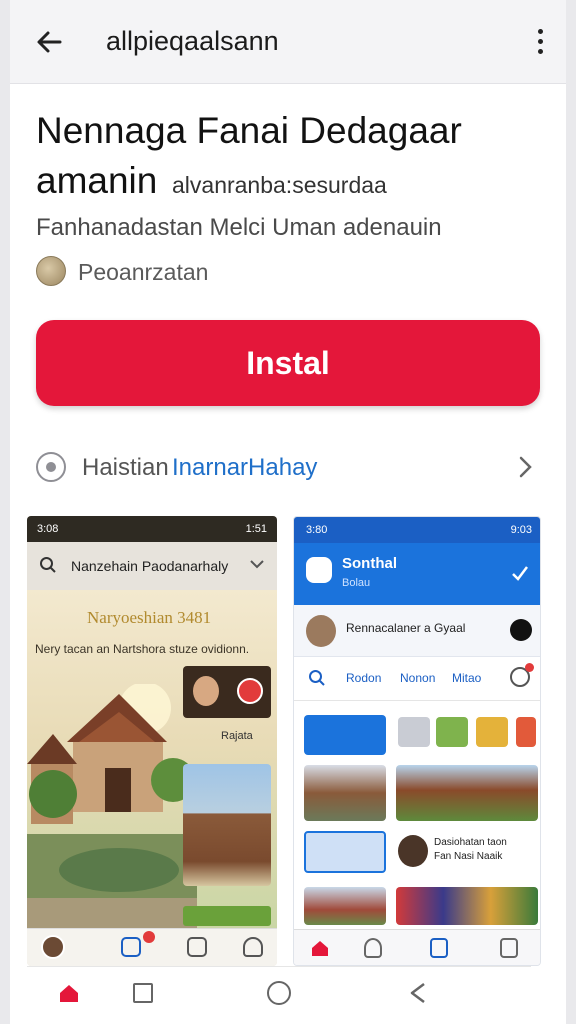 This screenshot has width=576, height=1024. Describe the element at coordinates (288, 363) in the screenshot. I see `install-button: Instal` at that location.